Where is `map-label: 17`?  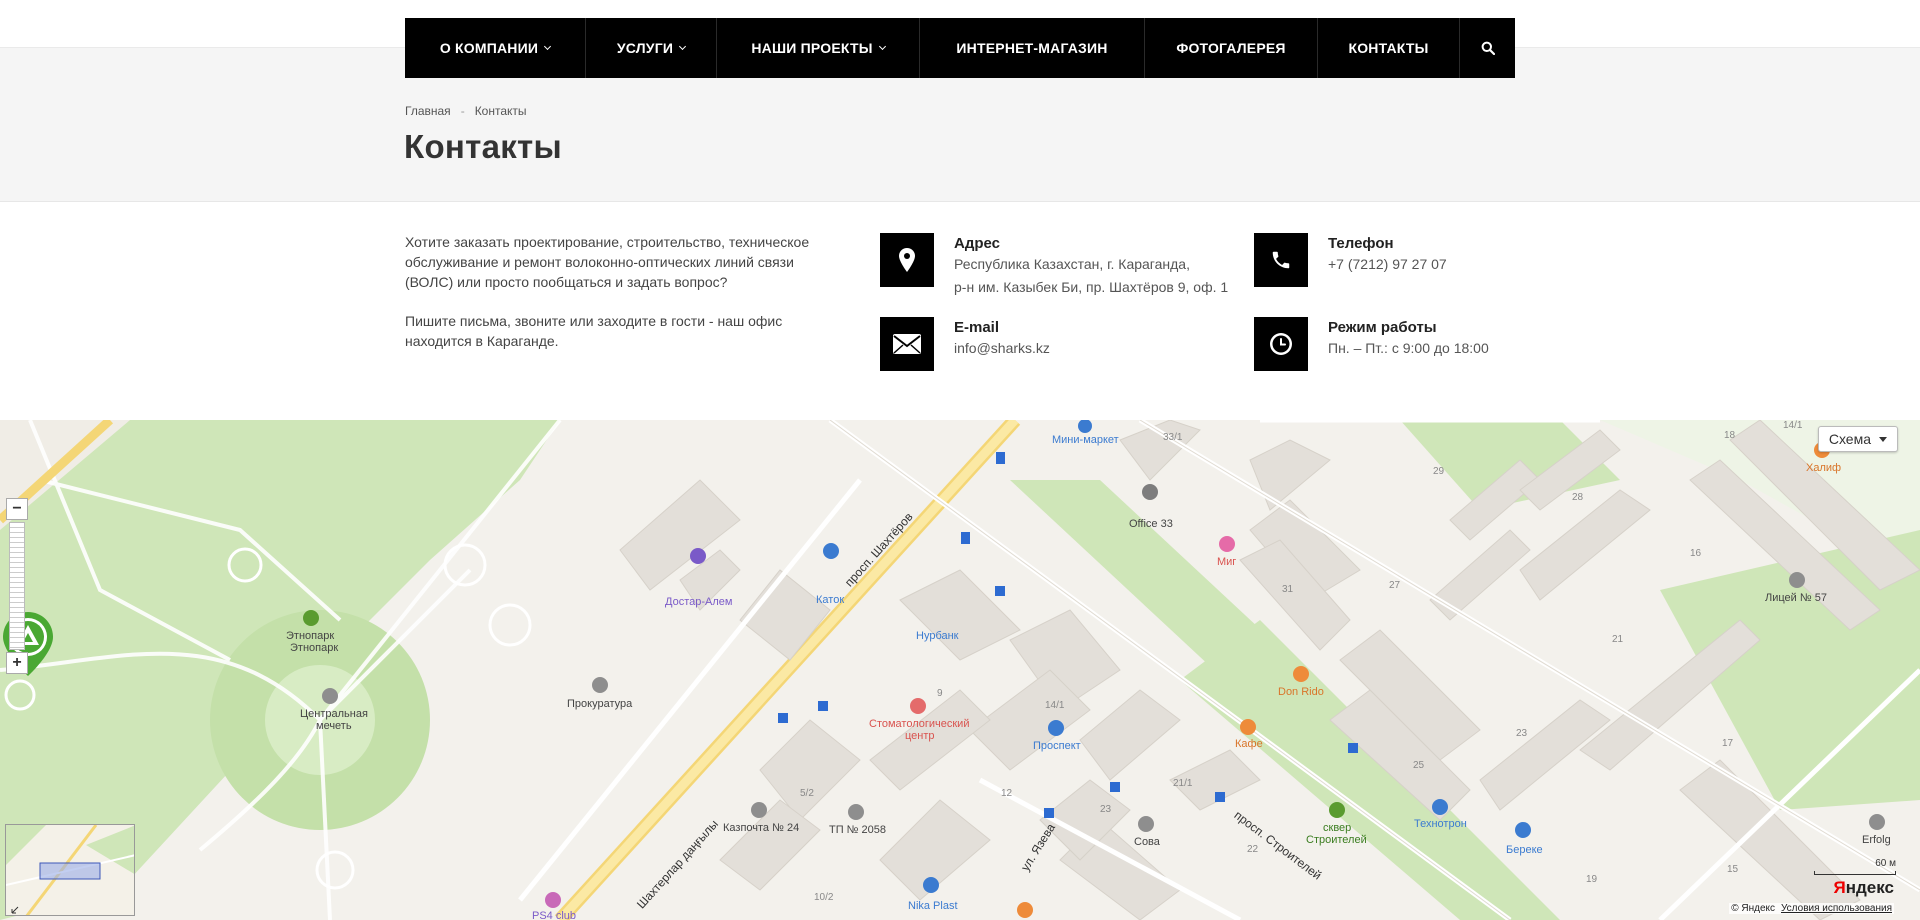
map-label: 17 is located at coordinates (1728, 743).